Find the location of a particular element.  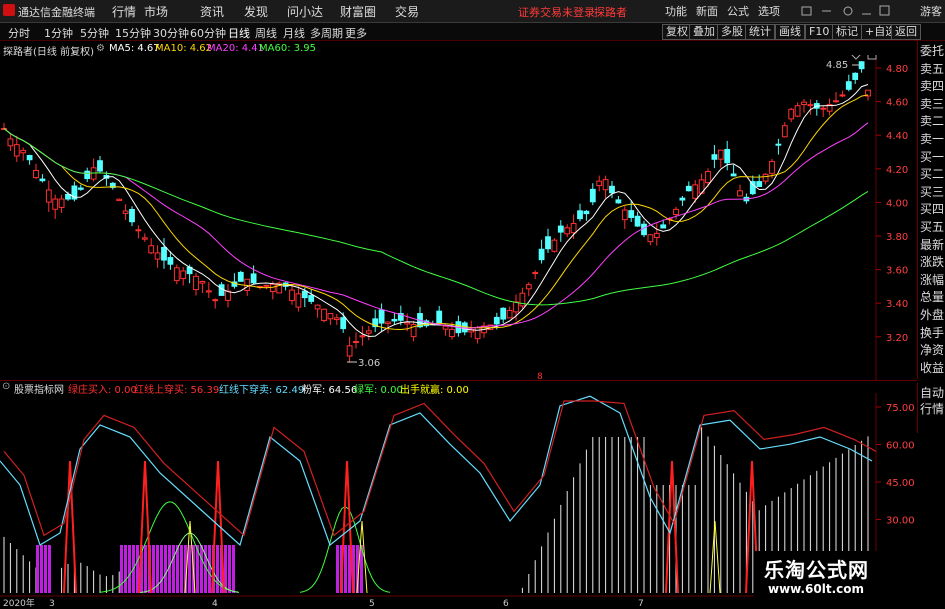

high-label: 4.85 is located at coordinates (837, 65).